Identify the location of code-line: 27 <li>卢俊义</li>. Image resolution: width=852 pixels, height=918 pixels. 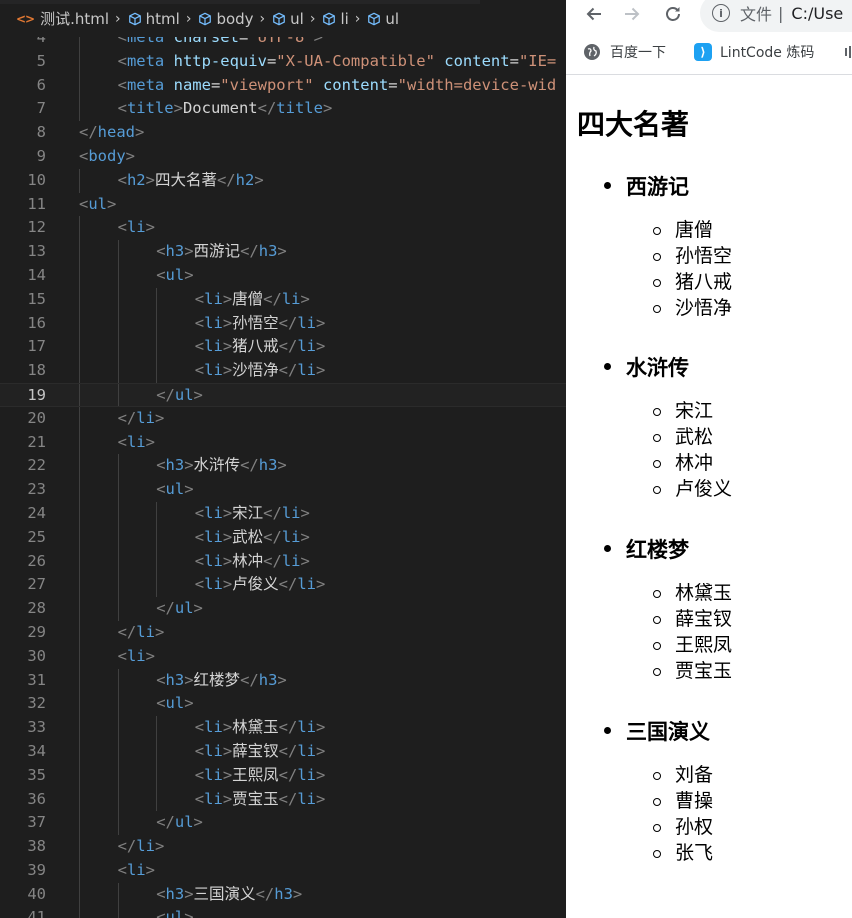
(283, 585).